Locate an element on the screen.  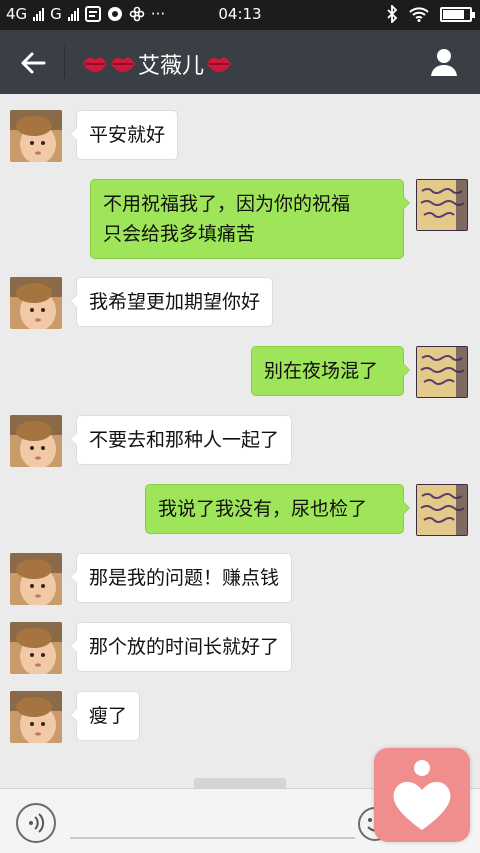
message-input is located at coordinates (212, 838).